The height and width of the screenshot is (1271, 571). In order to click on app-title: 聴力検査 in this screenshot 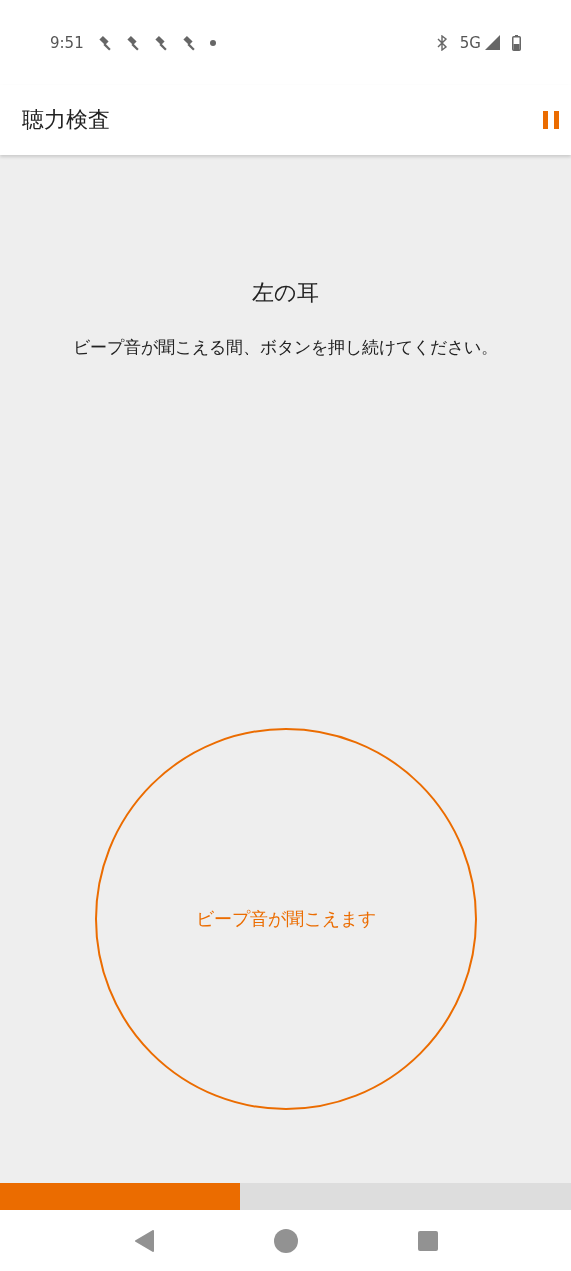, I will do `click(66, 120)`.